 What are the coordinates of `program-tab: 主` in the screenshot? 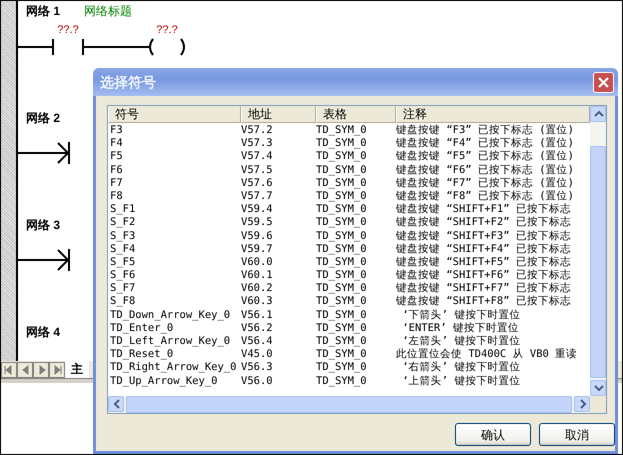 It's located at (77, 369).